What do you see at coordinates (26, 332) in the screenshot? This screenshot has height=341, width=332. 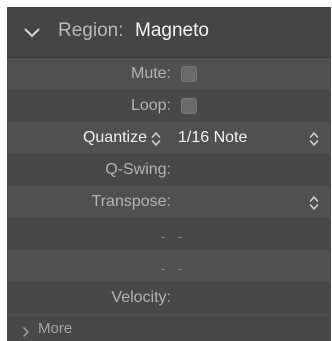 I see `chevron-right-icon` at bounding box center [26, 332].